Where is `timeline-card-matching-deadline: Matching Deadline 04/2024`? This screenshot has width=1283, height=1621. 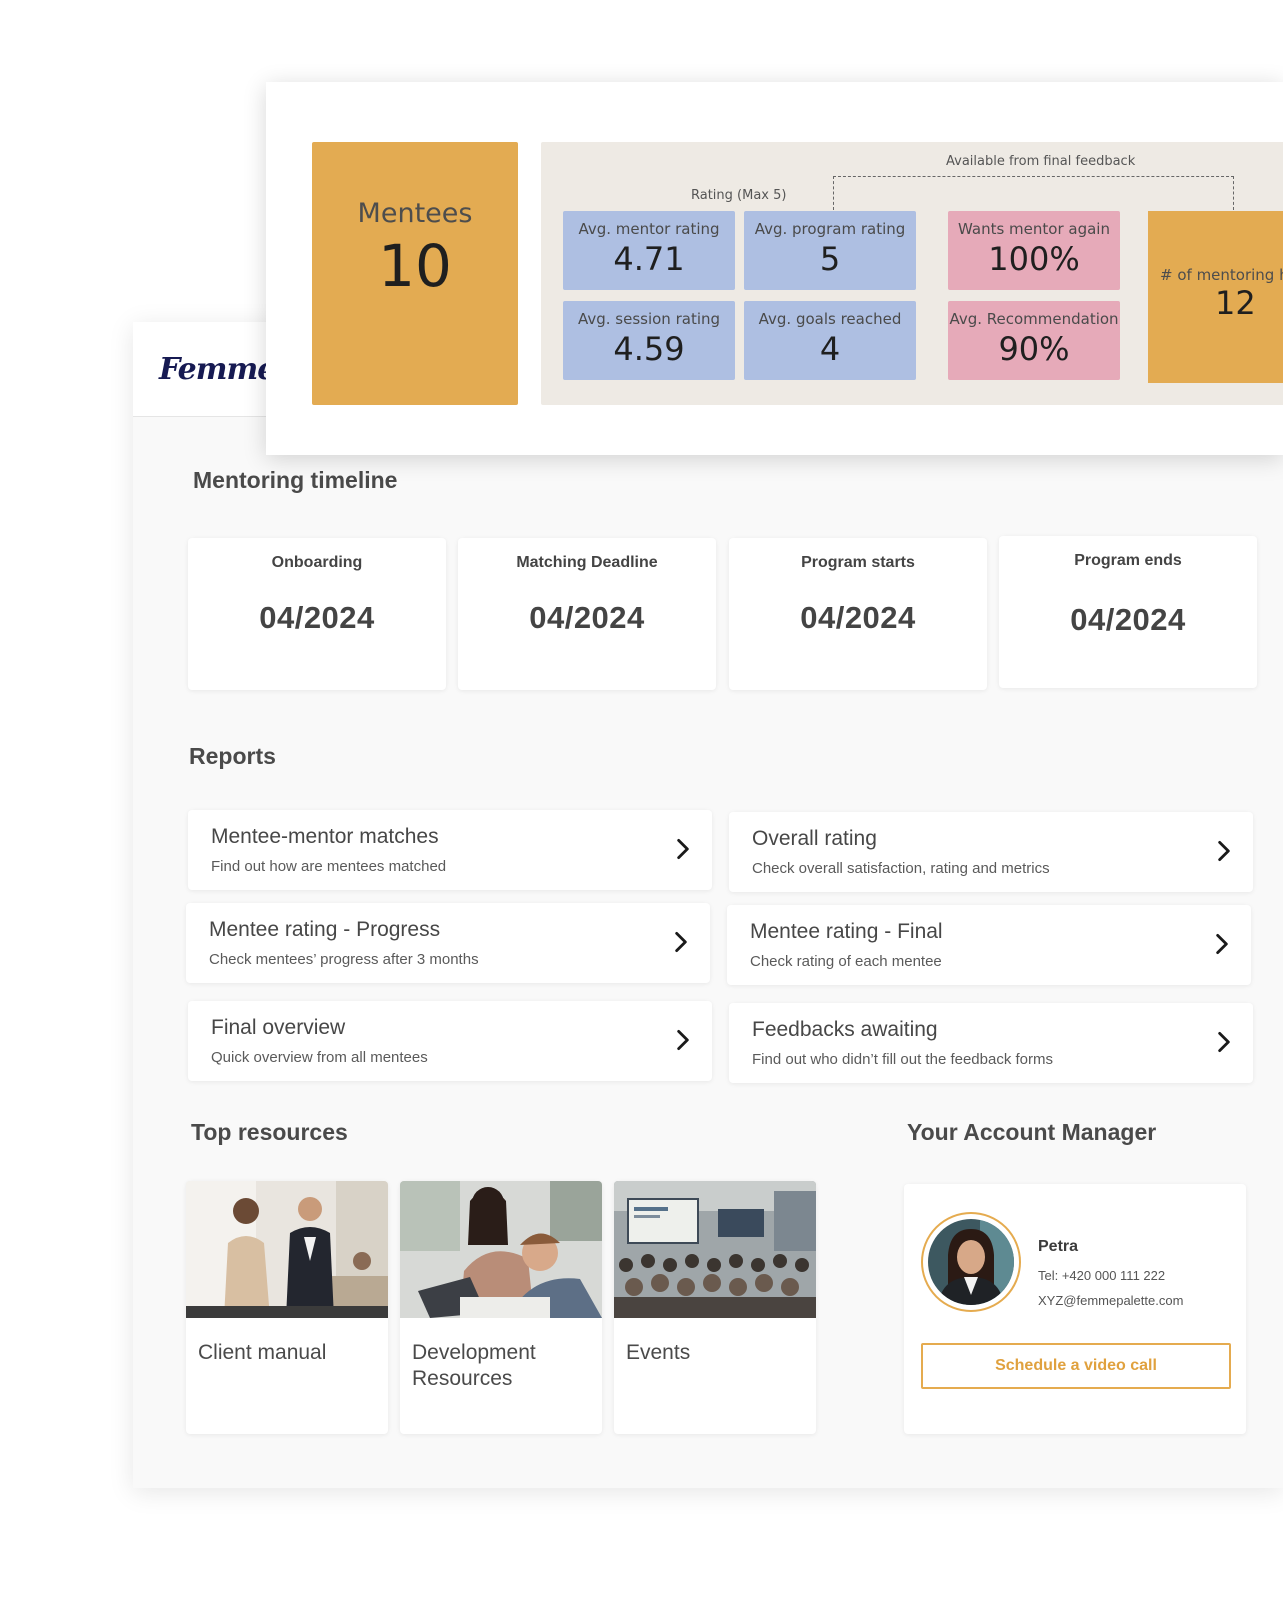
timeline-card-matching-deadline: Matching Deadline 04/2024 is located at coordinates (587, 614).